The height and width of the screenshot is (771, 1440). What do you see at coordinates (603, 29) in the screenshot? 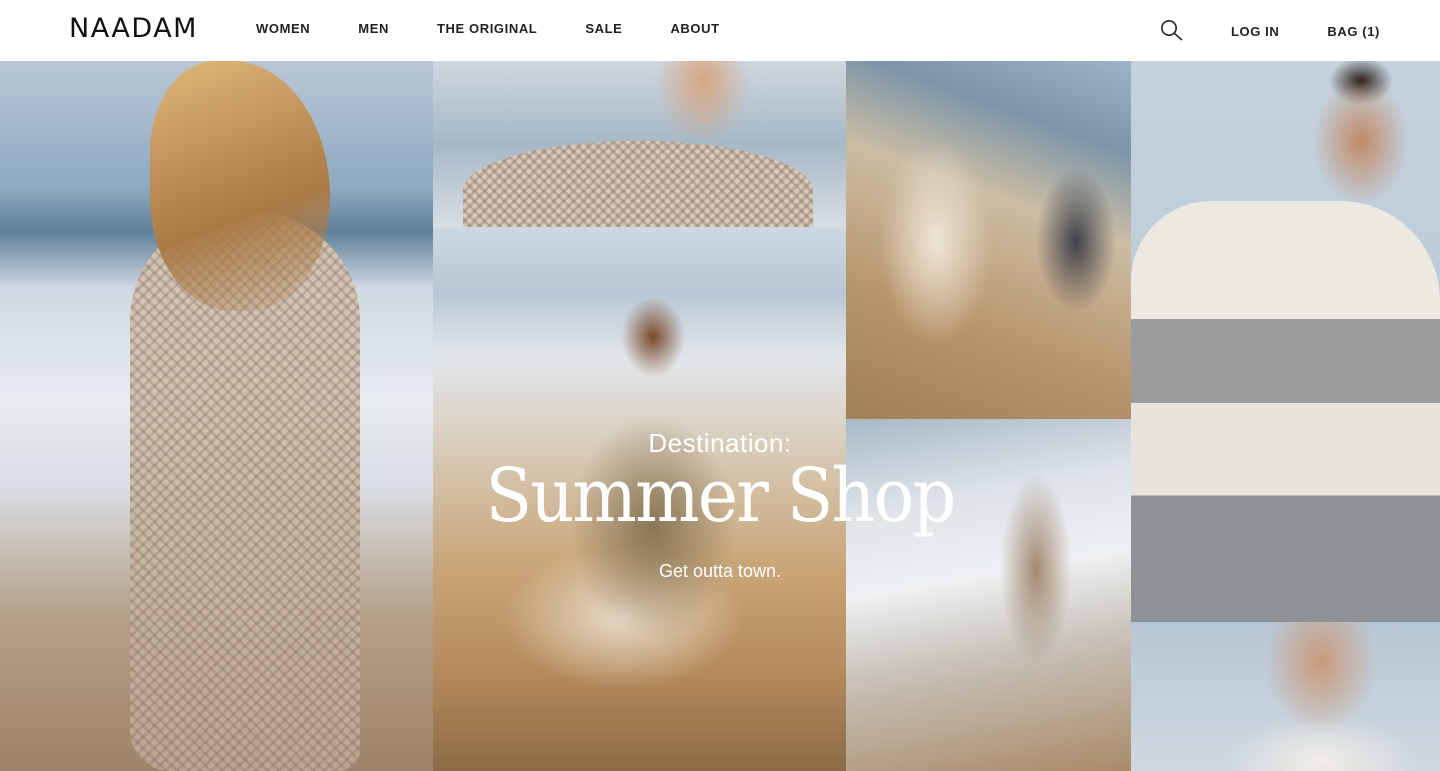
I see `nav-item-sale: SALE` at bounding box center [603, 29].